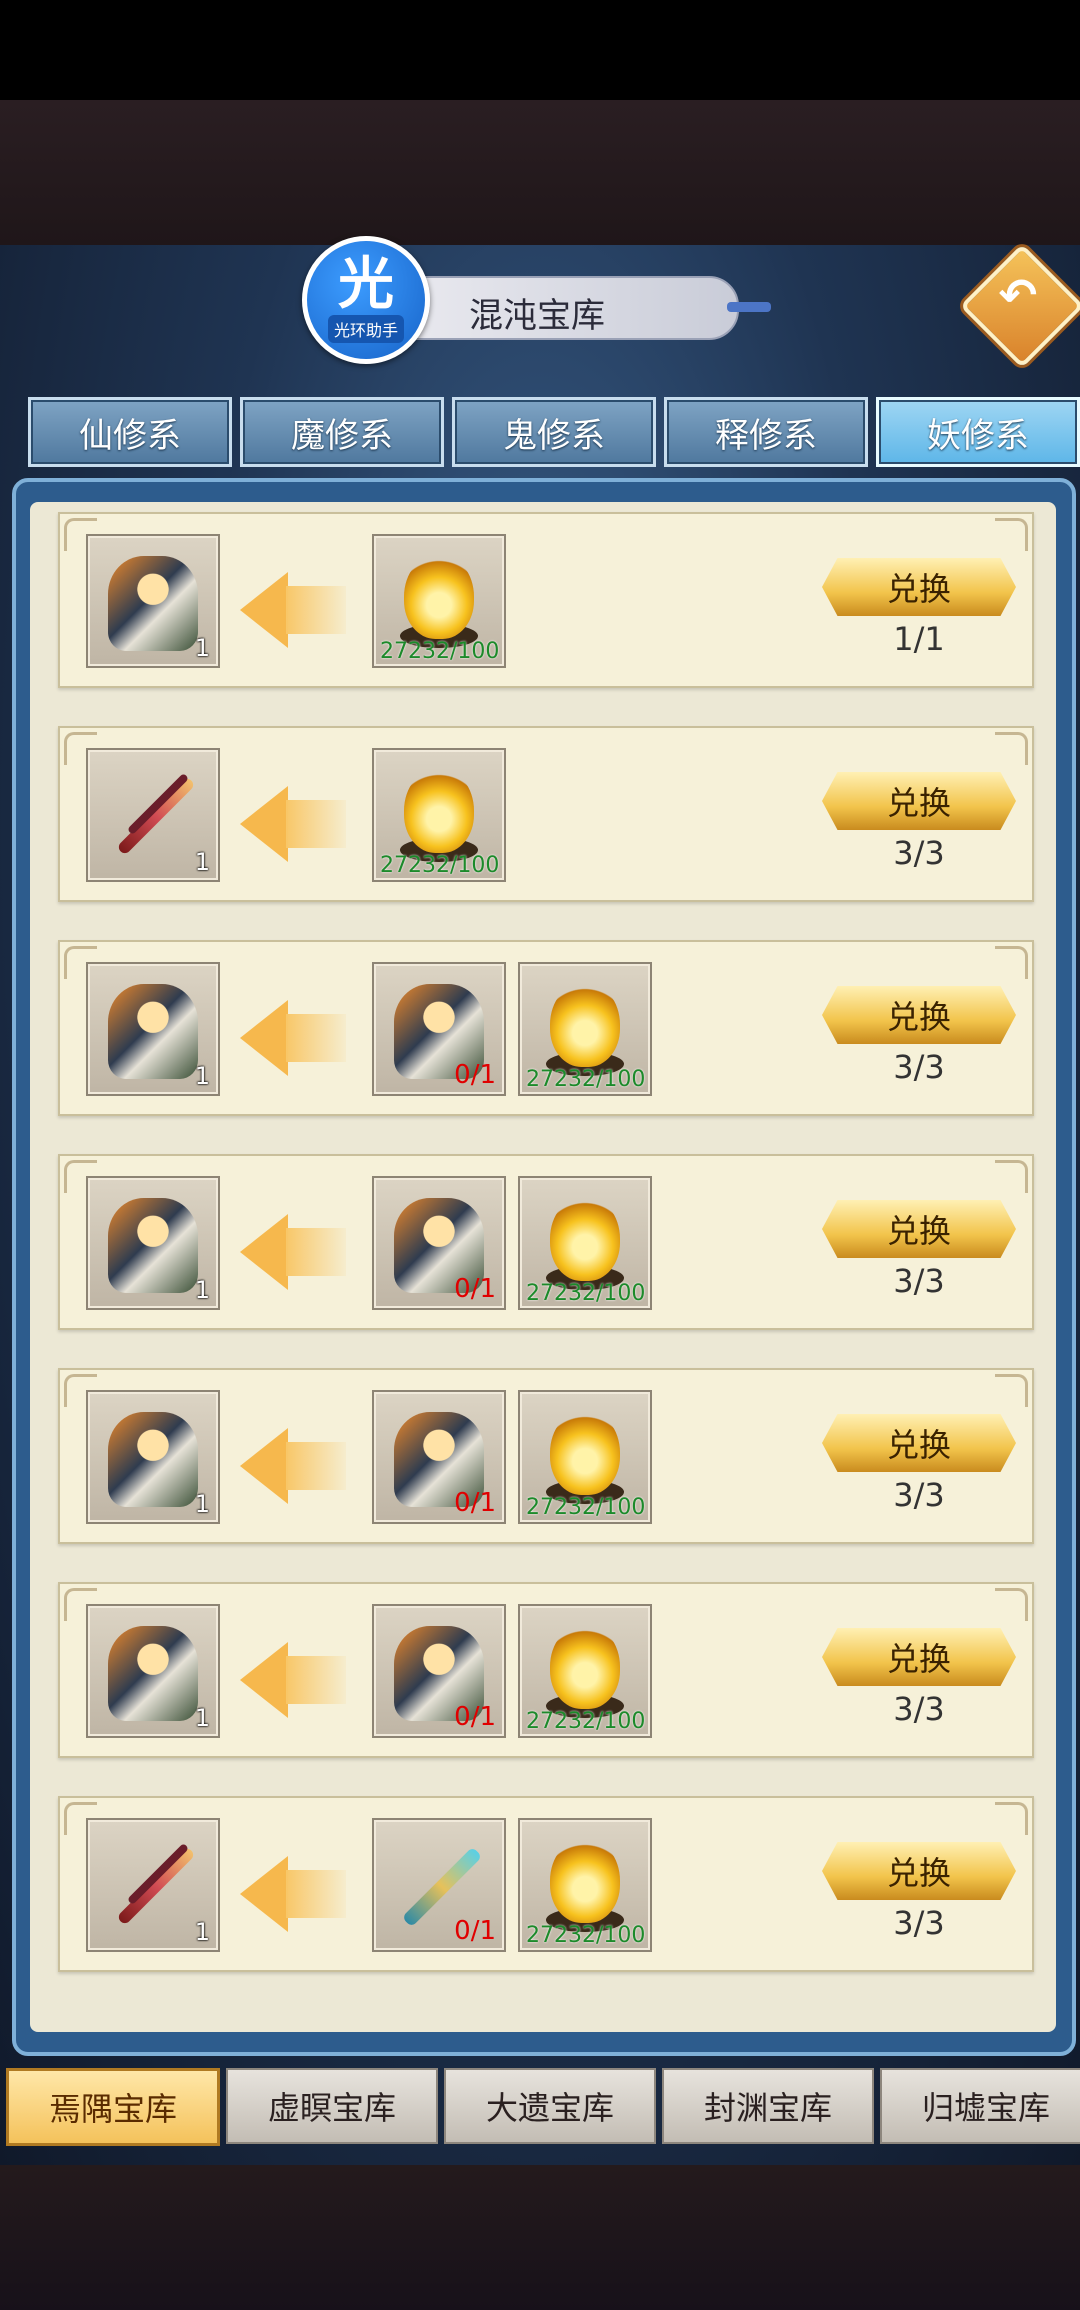 This screenshot has width=1080, height=2310. Describe the element at coordinates (540, 50) in the screenshot. I see `status-bar` at that location.